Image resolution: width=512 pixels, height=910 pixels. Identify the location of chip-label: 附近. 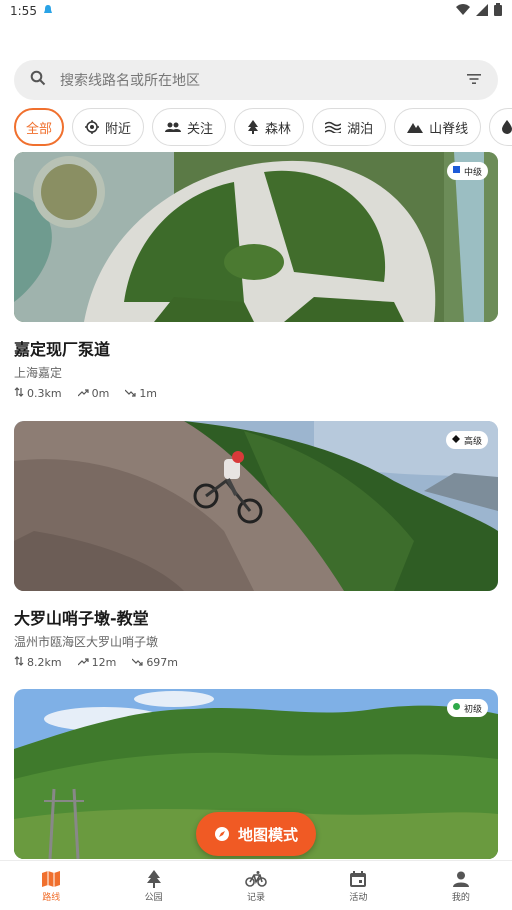
(118, 129).